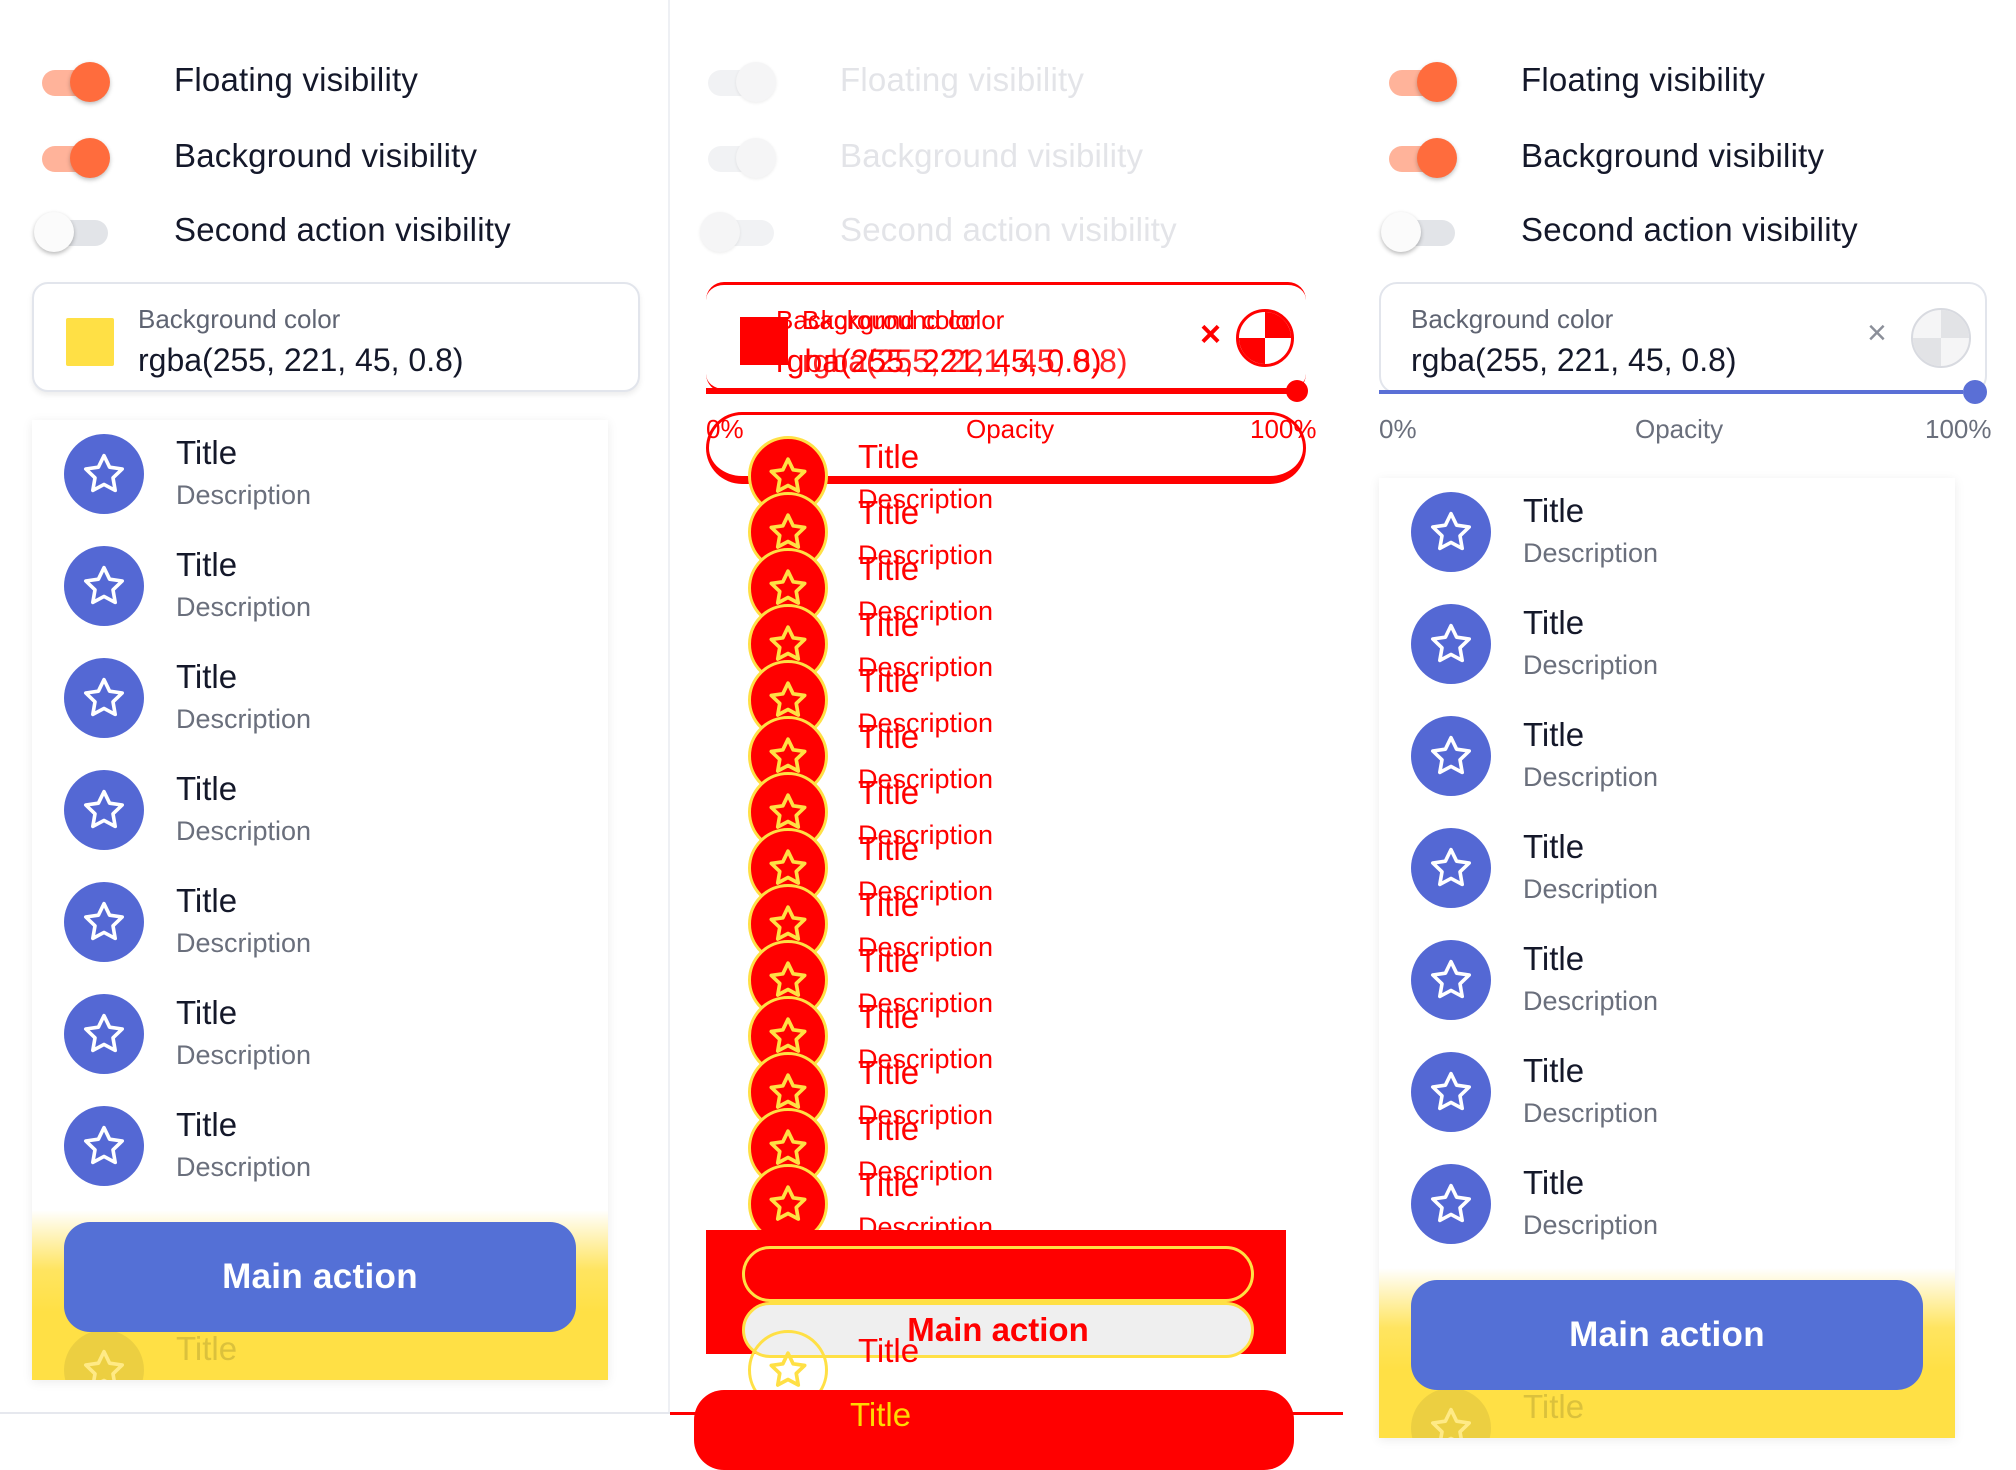 This screenshot has height=1470, width=2016. I want to click on color-swatch, so click(90, 342).